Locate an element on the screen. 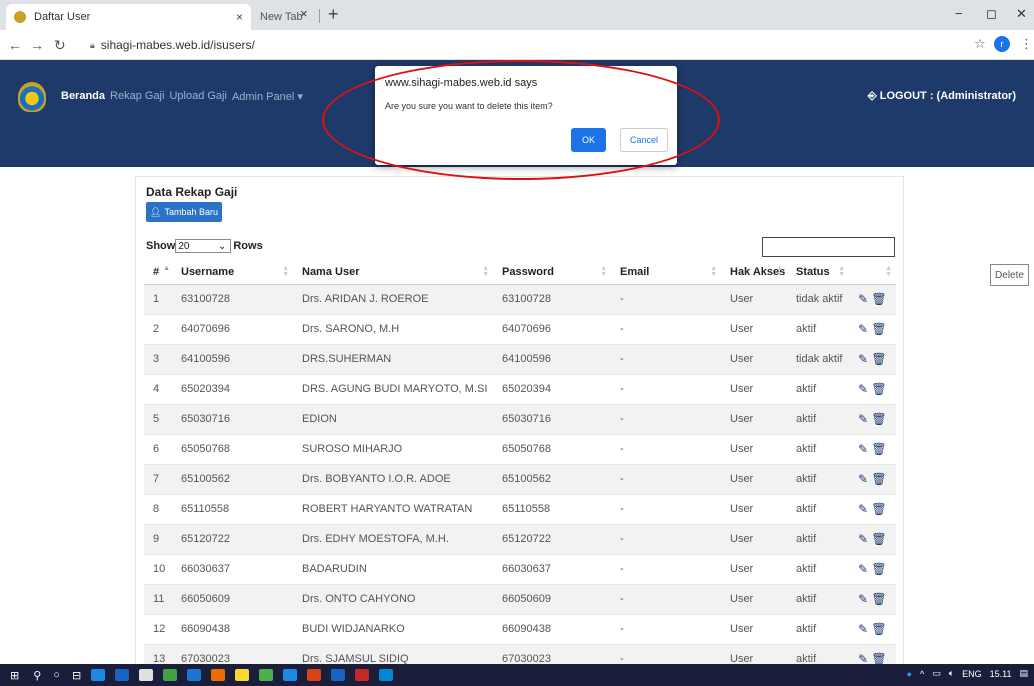  search-input is located at coordinates (828, 247).